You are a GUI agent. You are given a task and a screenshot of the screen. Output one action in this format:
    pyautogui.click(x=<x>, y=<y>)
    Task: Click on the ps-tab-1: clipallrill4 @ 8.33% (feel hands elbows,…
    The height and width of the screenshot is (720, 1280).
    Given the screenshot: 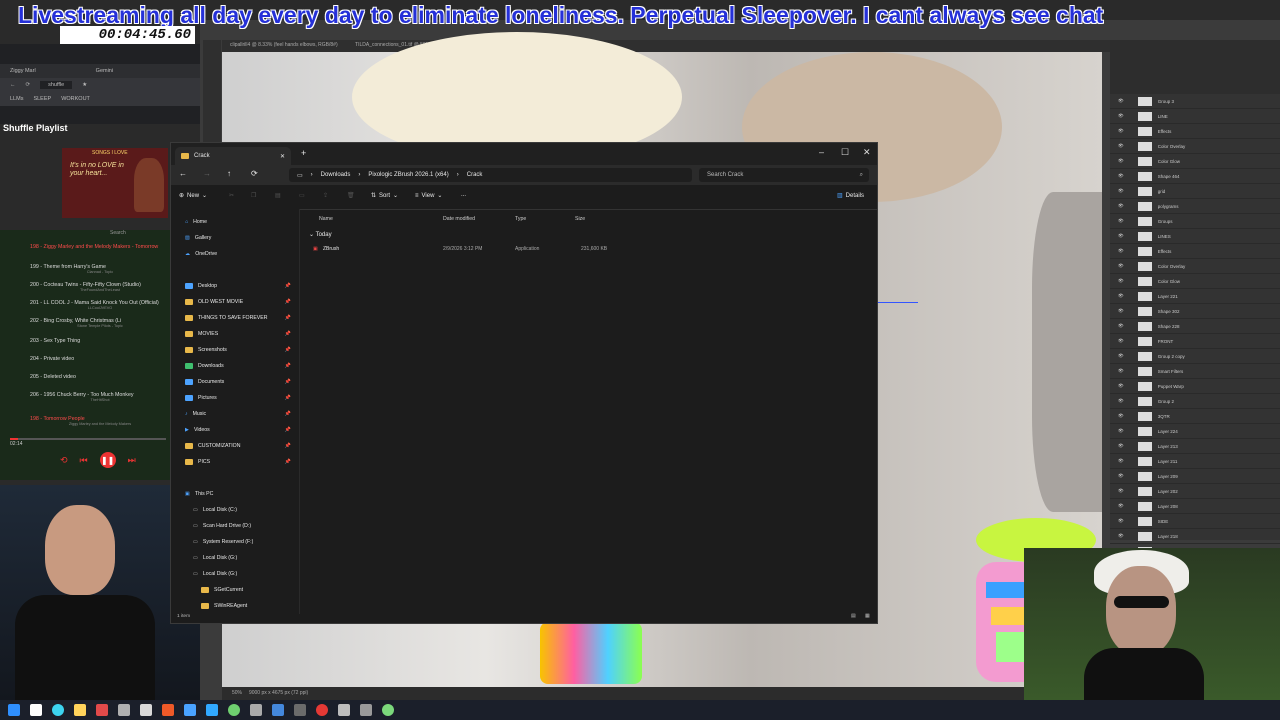 What is the action you would take?
    pyautogui.click(x=284, y=45)
    